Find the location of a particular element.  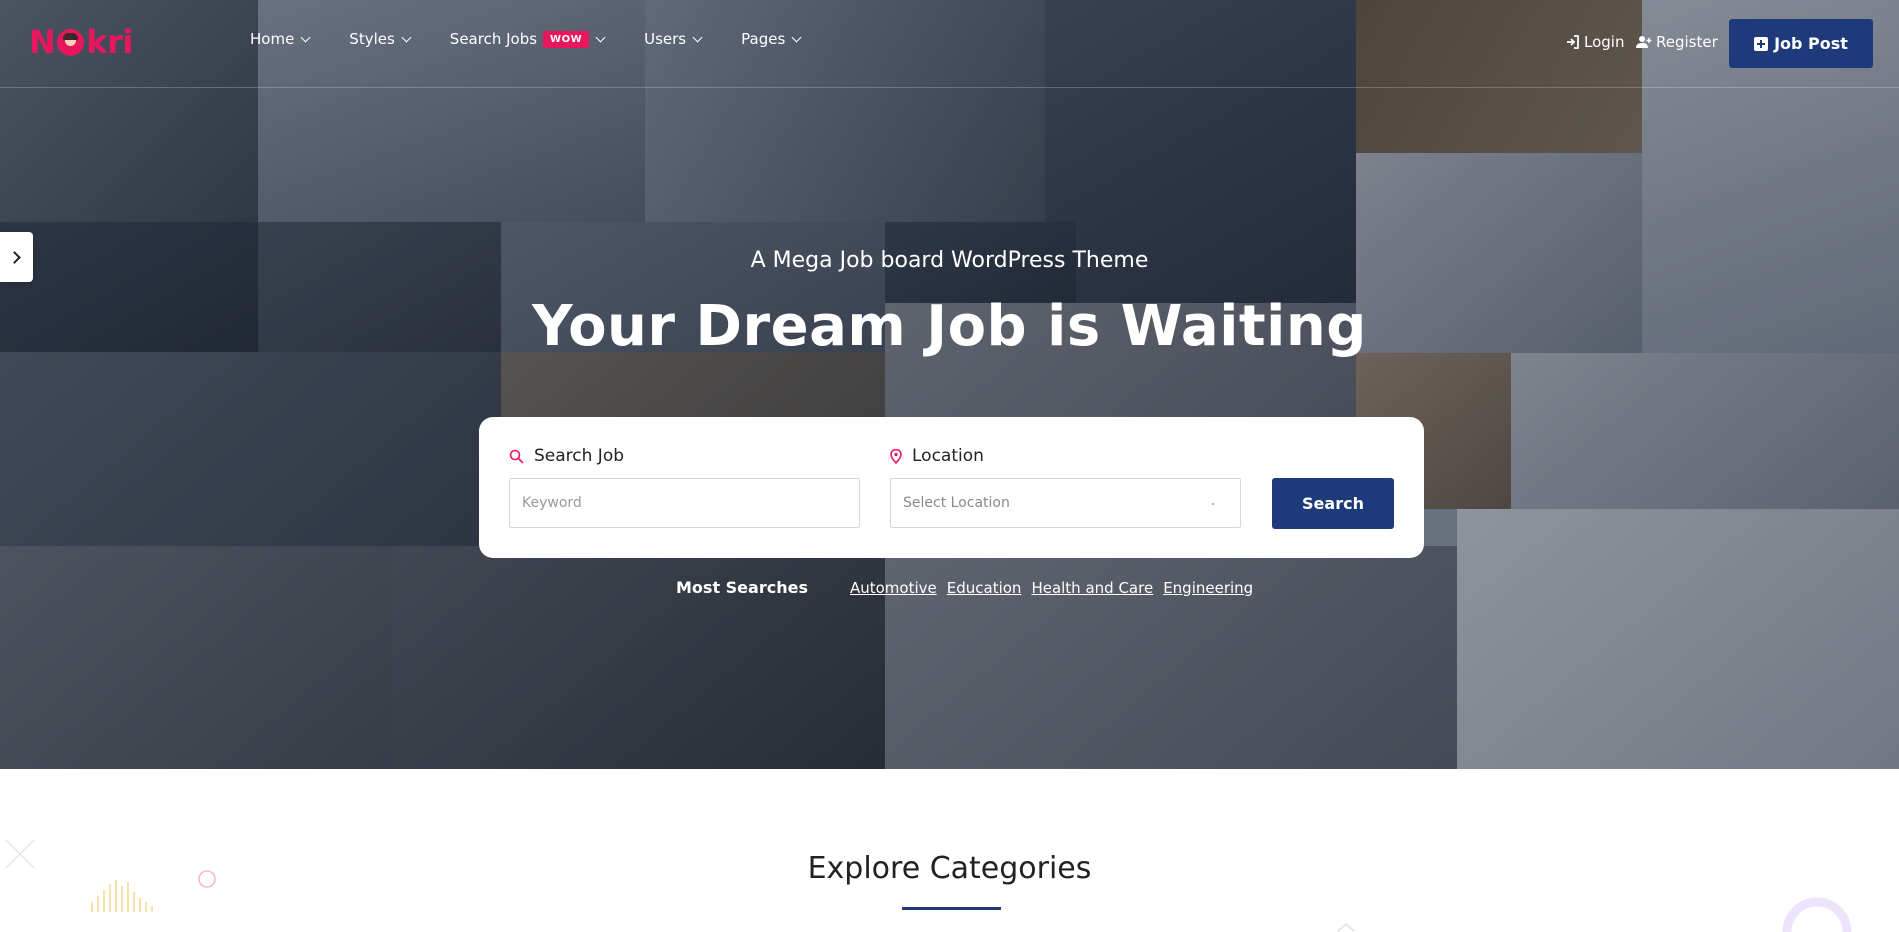

nav-item-label: Pages is located at coordinates (763, 39).